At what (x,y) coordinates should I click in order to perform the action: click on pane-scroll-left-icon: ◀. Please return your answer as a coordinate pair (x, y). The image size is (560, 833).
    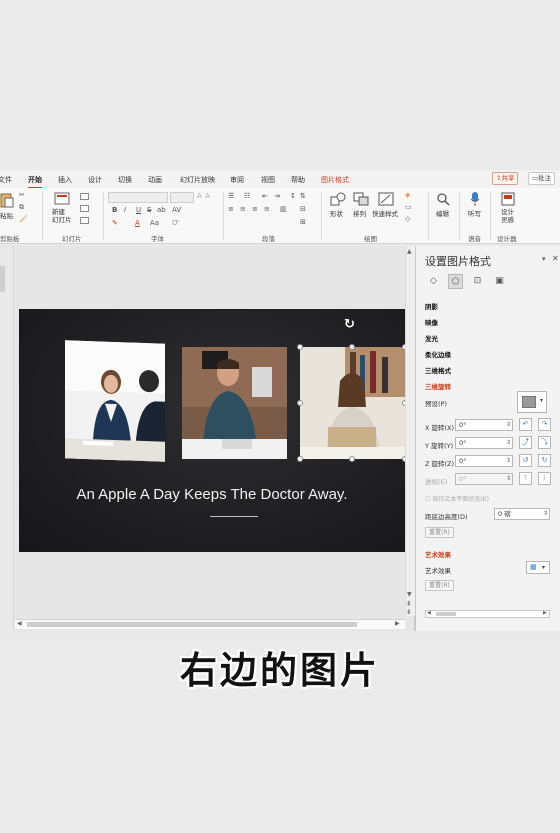
    Looking at the image, I should click on (429, 613).